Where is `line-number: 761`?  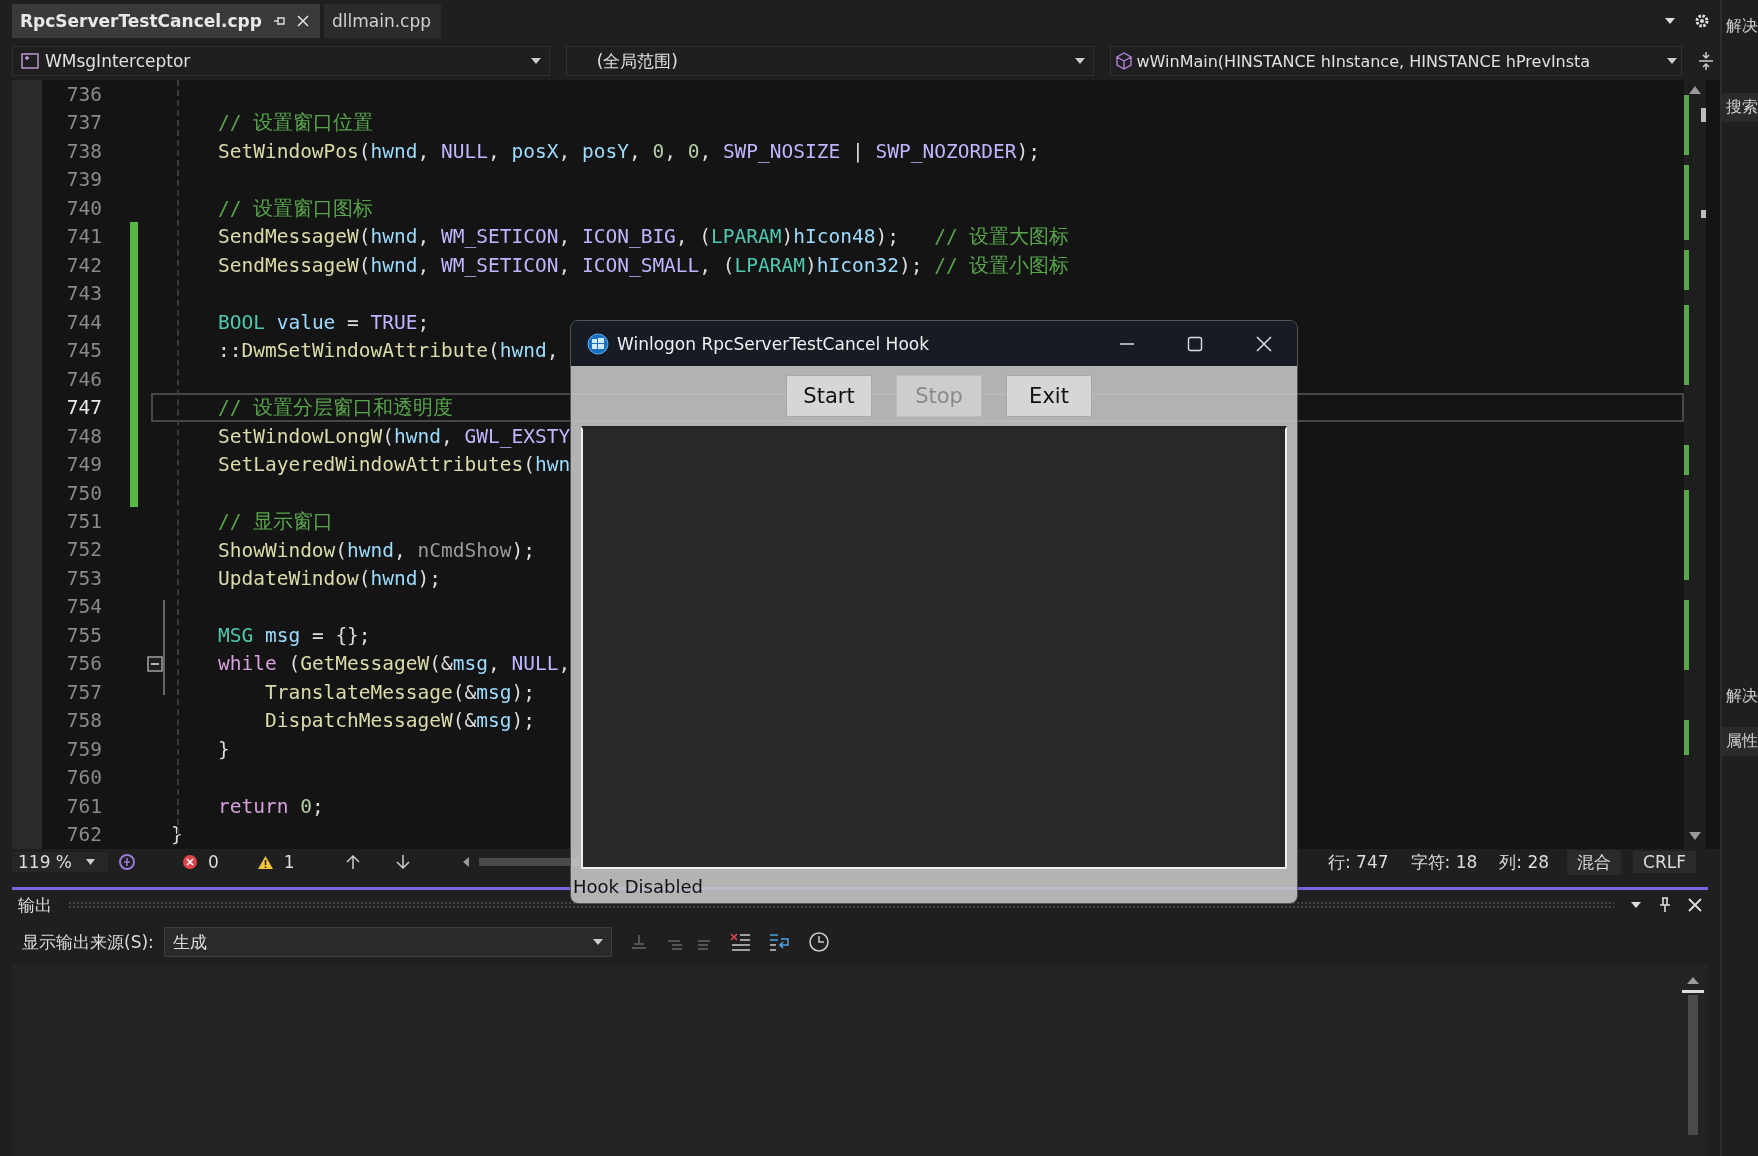
line-number: 761 is located at coordinates (83, 806).